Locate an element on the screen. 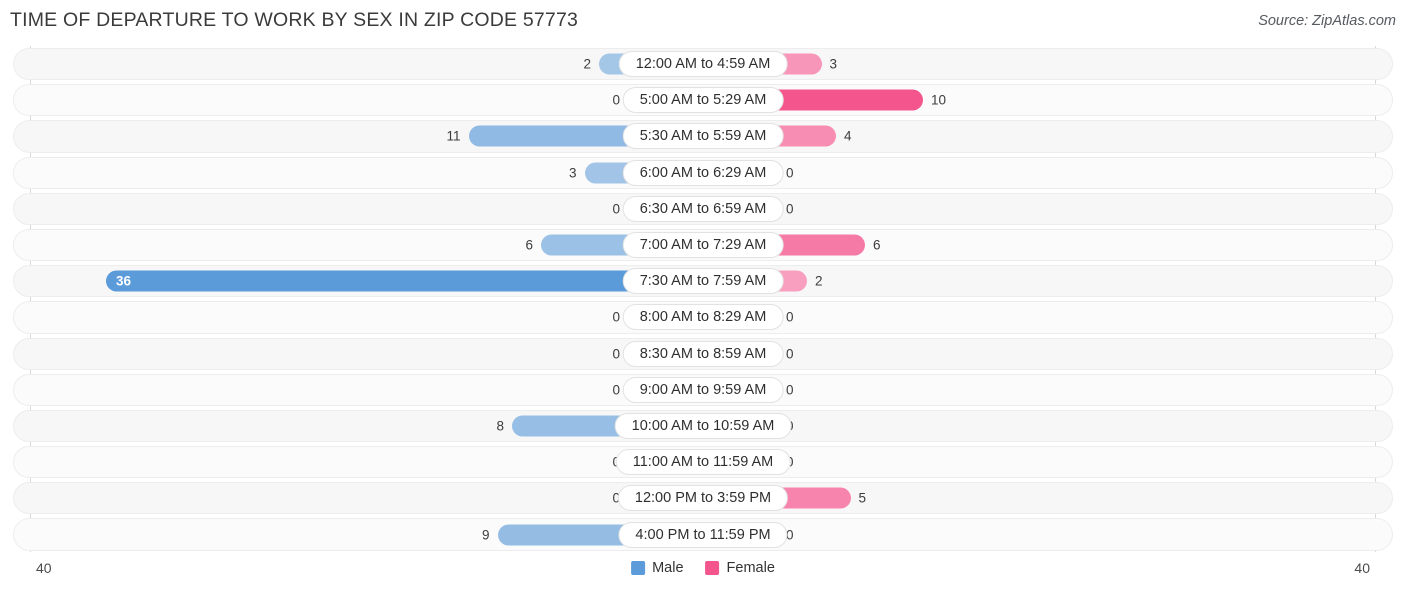 Image resolution: width=1406 pixels, height=595 pixels. table-row: 6 6 7:00 AM to 7:29 AM is located at coordinates (703, 245).